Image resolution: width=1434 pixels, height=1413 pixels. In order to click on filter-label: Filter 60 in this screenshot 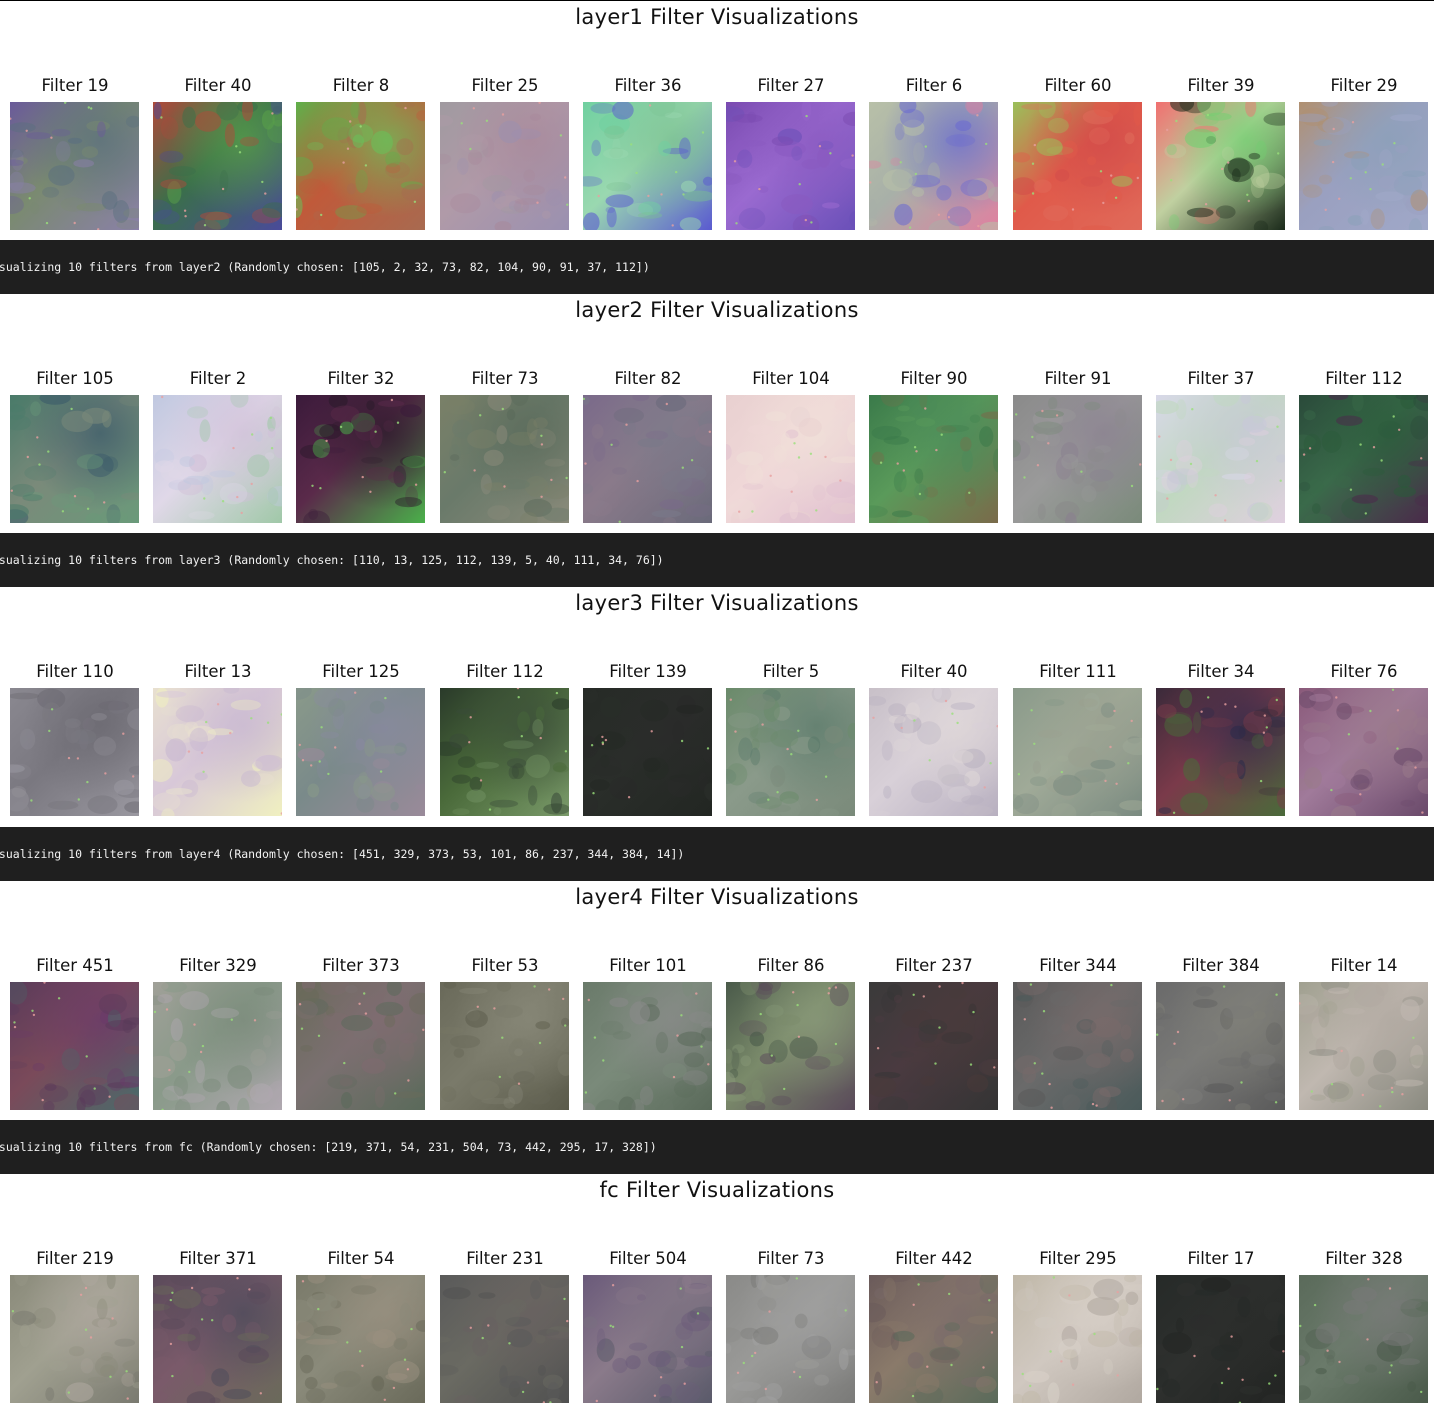, I will do `click(1078, 85)`.